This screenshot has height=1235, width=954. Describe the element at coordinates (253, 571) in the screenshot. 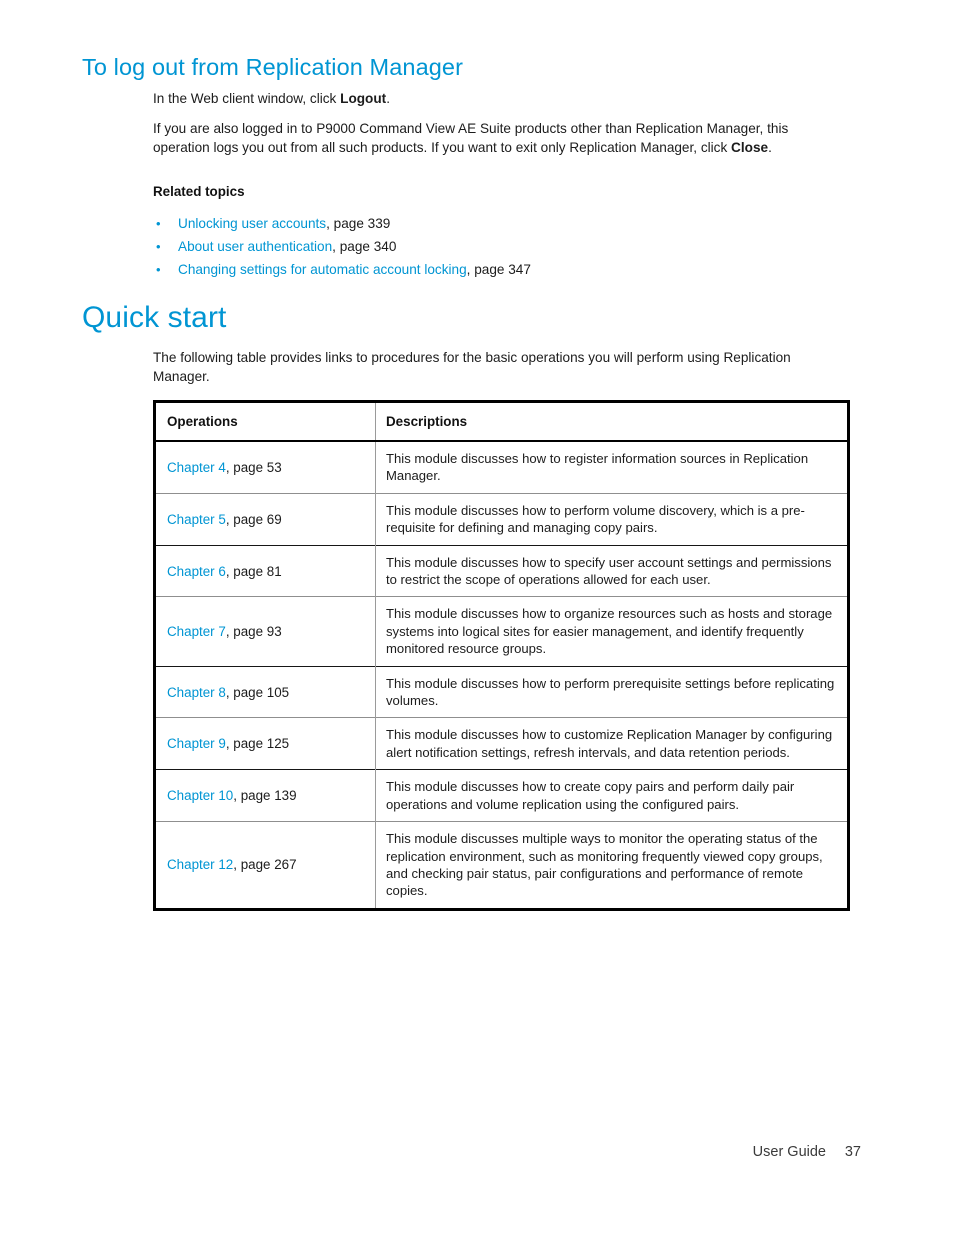

I see `chapter-page-ref: , page 81` at that location.